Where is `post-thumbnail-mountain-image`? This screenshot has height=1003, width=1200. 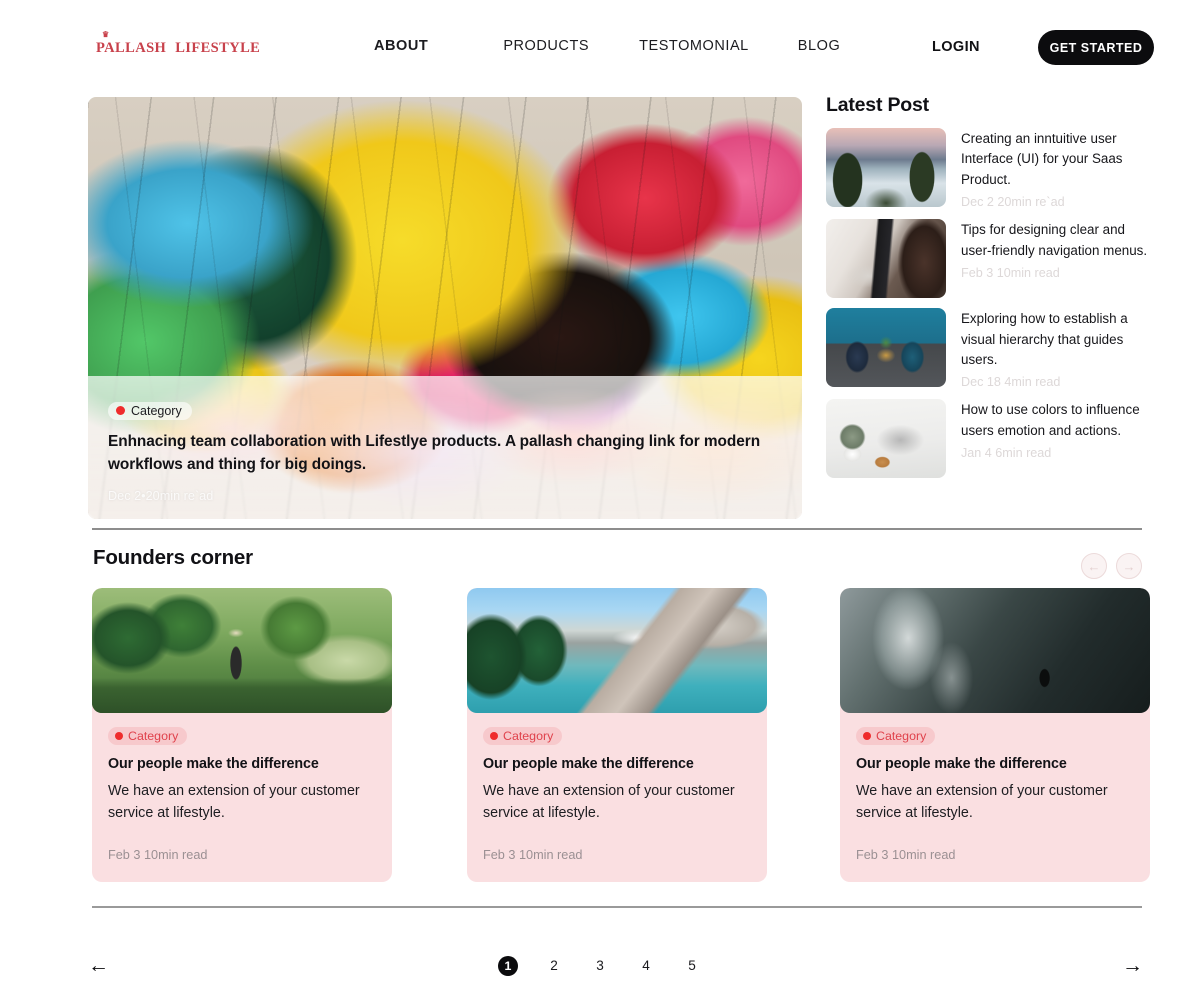
post-thumbnail-mountain-image is located at coordinates (886, 167).